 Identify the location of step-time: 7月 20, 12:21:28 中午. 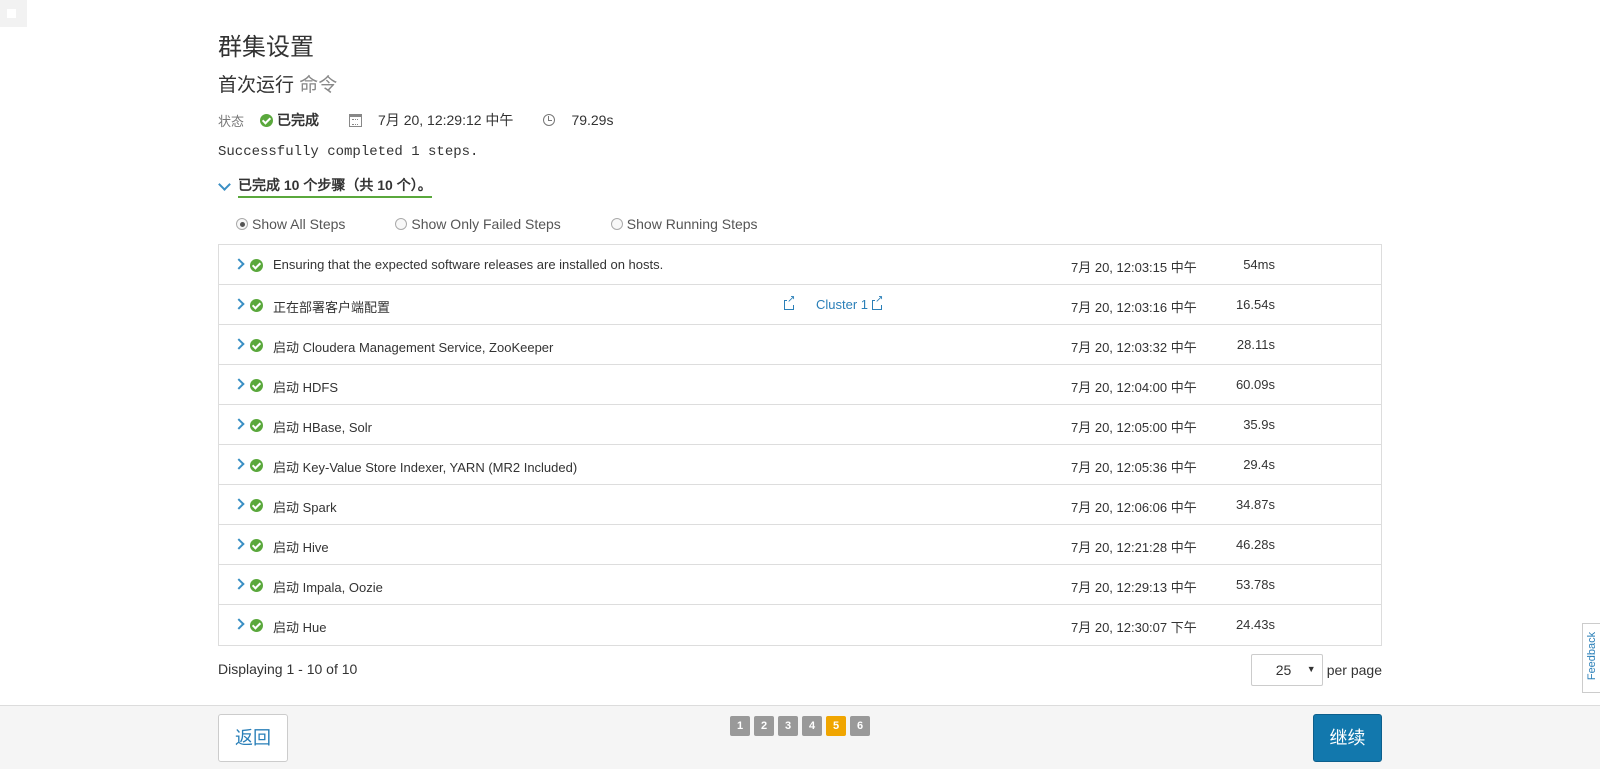
(1134, 547).